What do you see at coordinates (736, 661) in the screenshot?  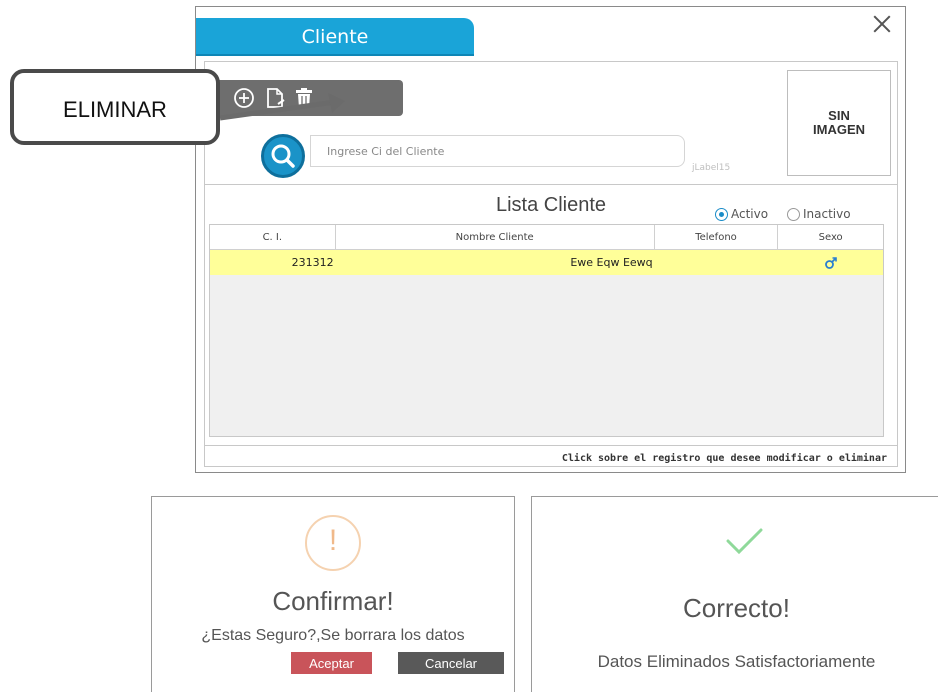 I see `success-message: Datos Eliminados Satisfactoriamente` at bounding box center [736, 661].